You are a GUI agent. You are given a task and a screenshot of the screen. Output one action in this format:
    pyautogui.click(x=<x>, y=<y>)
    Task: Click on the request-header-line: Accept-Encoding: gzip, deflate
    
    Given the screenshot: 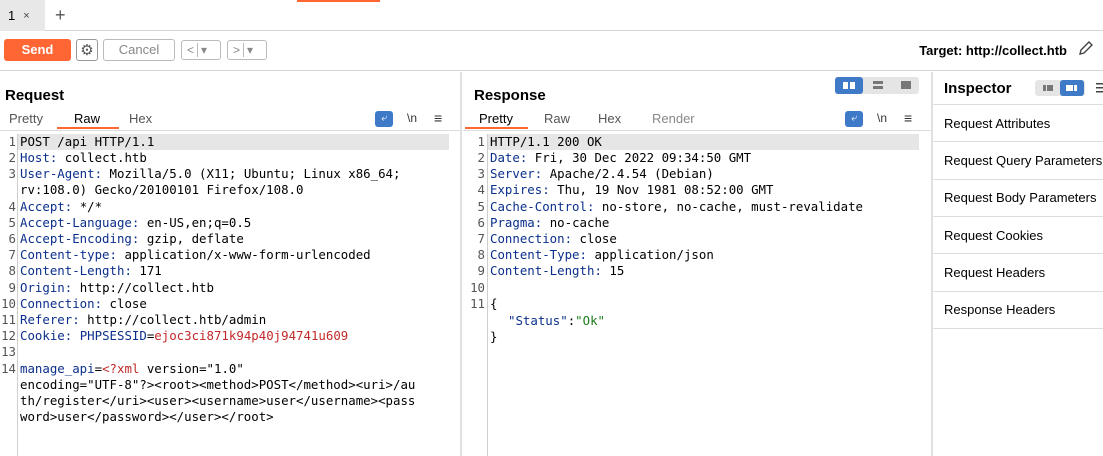 What is the action you would take?
    pyautogui.click(x=132, y=238)
    